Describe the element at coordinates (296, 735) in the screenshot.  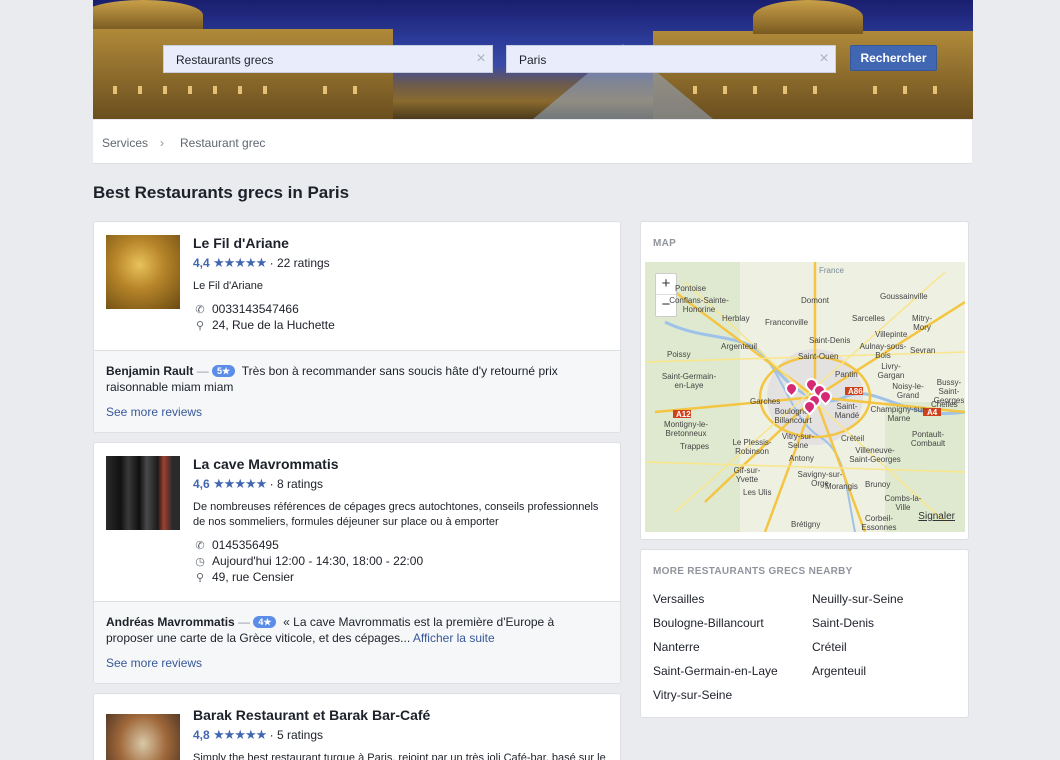
I see `ratings-count: · 5 ratings` at that location.